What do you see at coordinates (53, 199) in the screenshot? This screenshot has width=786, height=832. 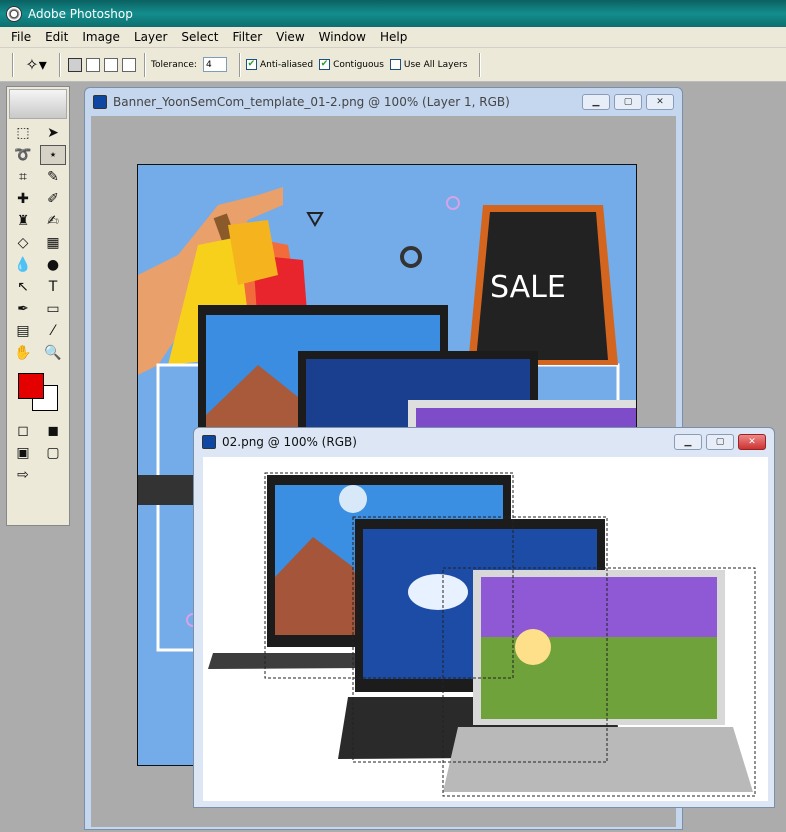 I see `brush-tool-icon: ✐` at bounding box center [53, 199].